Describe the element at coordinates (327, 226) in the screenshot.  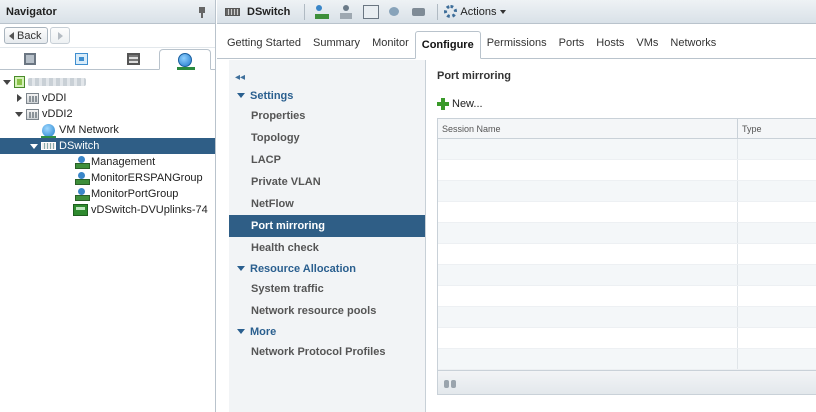
I see `sidebar-item-port-mirroring: Port mirroring` at that location.